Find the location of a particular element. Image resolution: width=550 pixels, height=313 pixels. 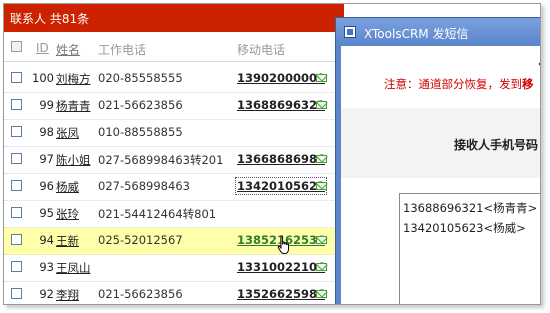

row-id: 100 is located at coordinates (43, 78).